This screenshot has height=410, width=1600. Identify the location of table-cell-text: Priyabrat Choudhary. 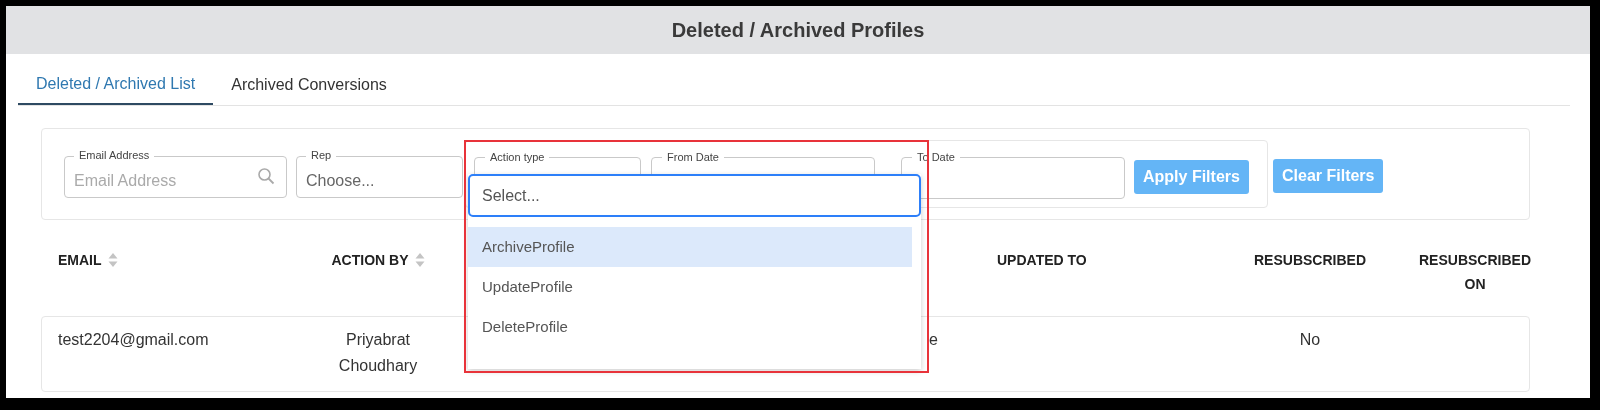
(378, 353).